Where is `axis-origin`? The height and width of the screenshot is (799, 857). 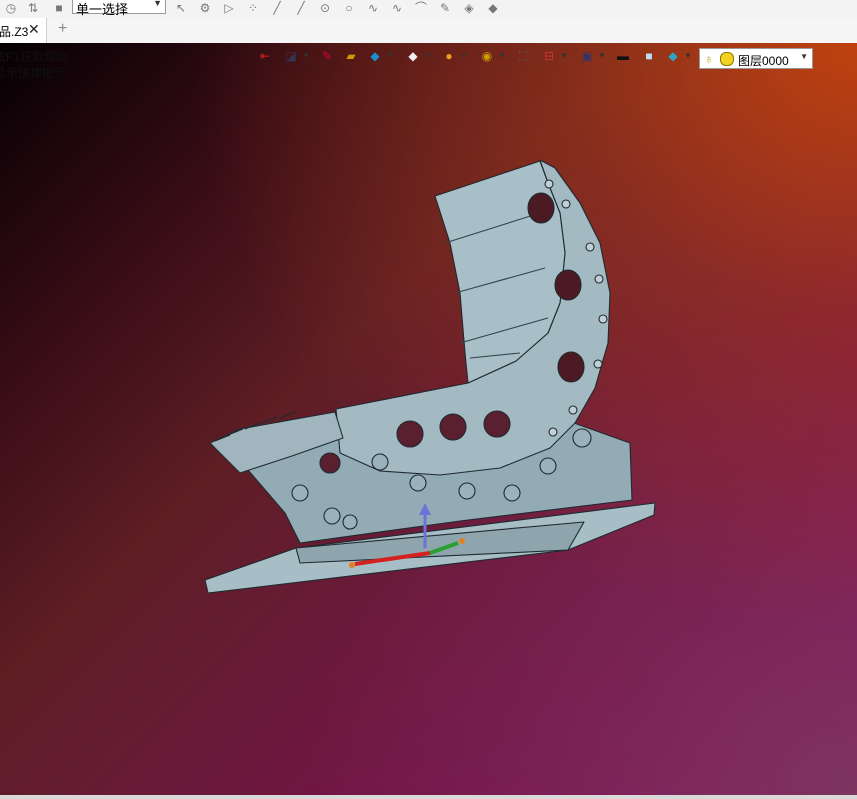 axis-origin is located at coordinates (462, 541).